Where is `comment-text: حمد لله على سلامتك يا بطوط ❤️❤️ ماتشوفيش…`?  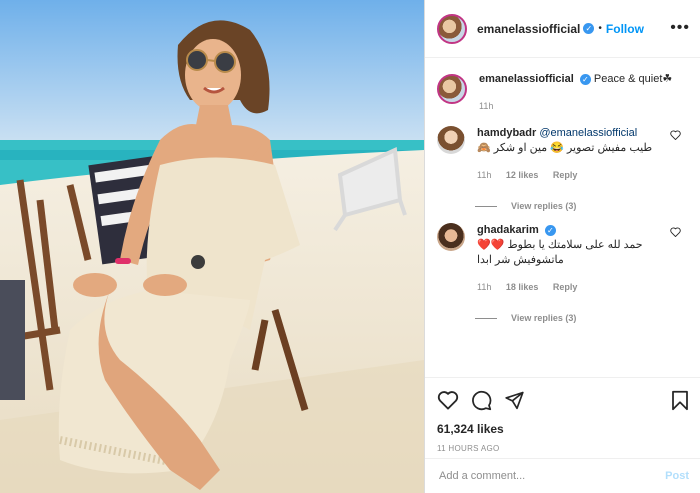
comment-text: حمد لله على سلامتك يا بطوط ❤️❤️ ماتشوفيش… is located at coordinates (560, 252).